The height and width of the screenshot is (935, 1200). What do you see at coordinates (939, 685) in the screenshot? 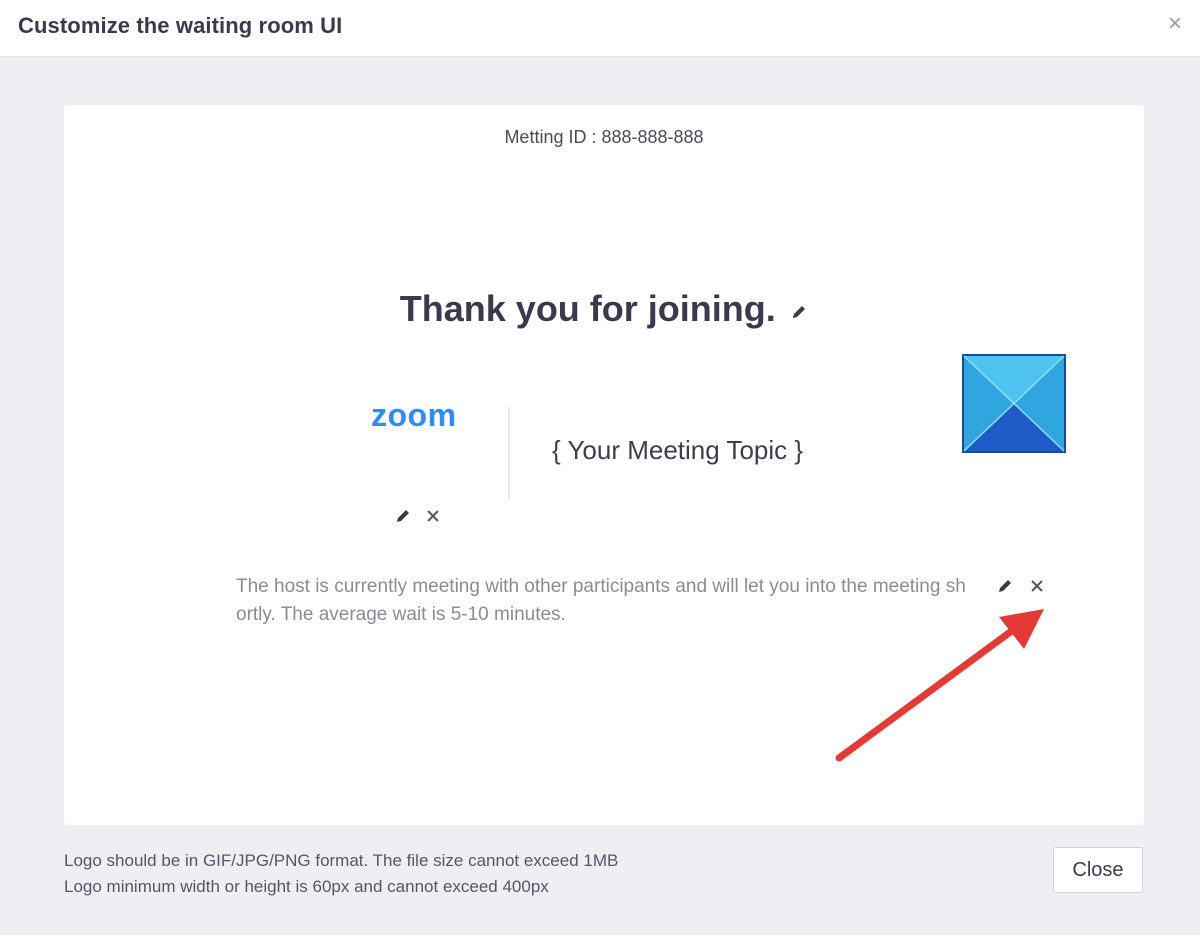
I see `annotation-arrow-icon` at bounding box center [939, 685].